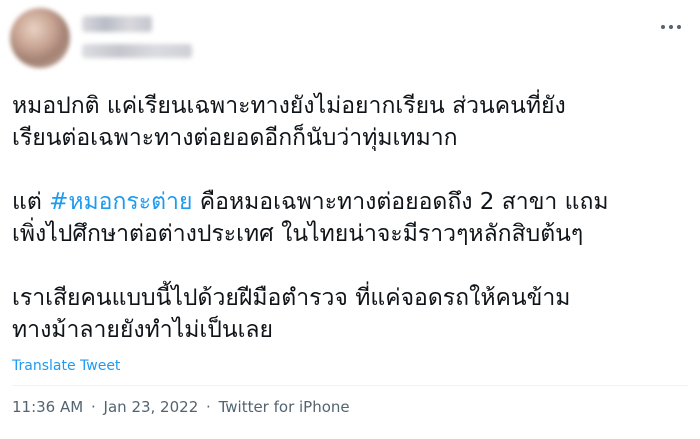  I want to click on tweet-line-prefix: แต่, so click(31, 202).